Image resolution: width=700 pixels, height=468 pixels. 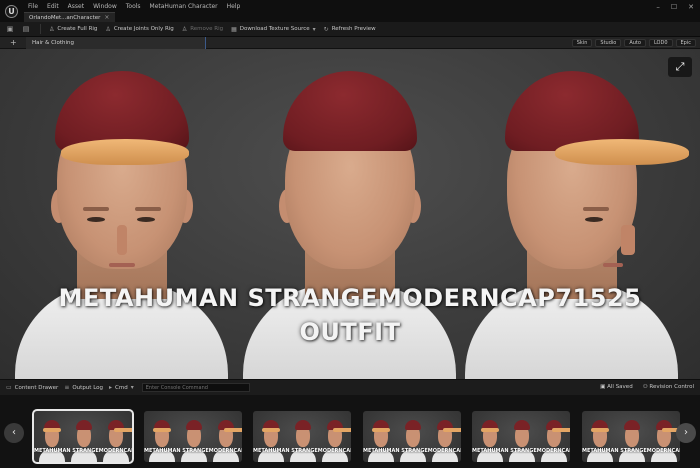 What do you see at coordinates (184, 6) in the screenshot?
I see `menu-metahuman-character: MetaHuman Character` at bounding box center [184, 6].